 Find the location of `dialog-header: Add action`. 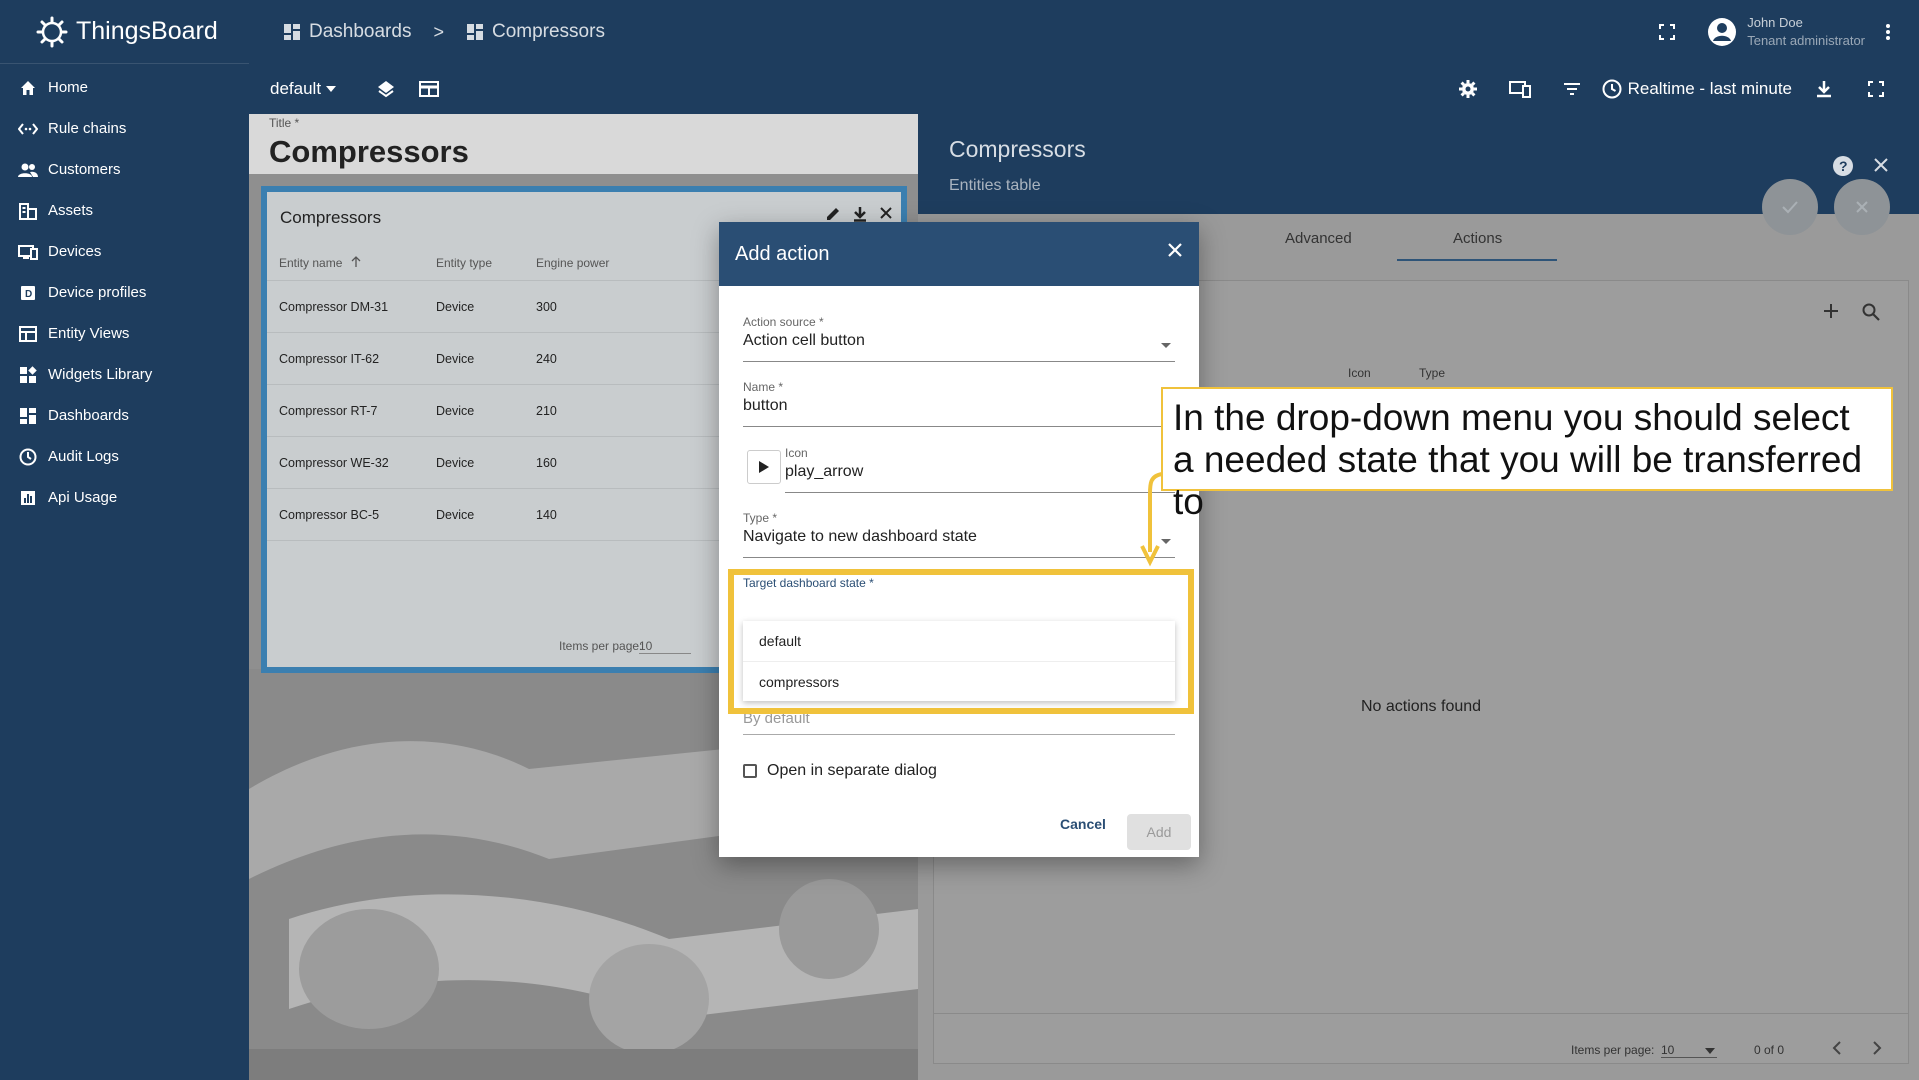

dialog-header: Add action is located at coordinates (959, 254).